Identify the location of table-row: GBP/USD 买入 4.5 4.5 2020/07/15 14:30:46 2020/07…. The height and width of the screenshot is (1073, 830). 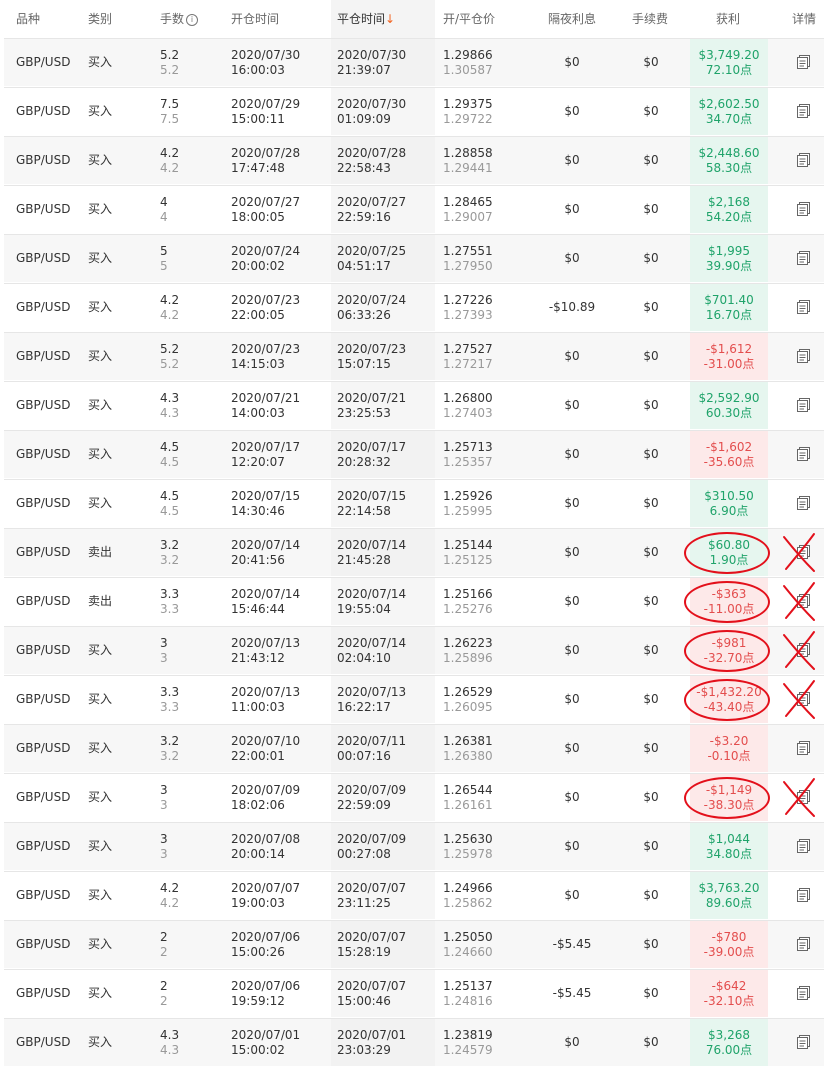
(414, 503).